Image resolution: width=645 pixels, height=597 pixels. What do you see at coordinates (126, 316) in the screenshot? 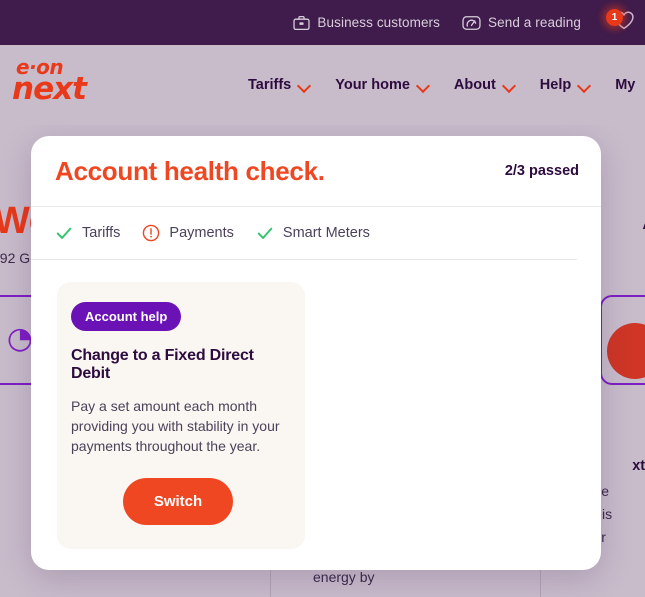
I see `promo-category-pill: Account help` at bounding box center [126, 316].